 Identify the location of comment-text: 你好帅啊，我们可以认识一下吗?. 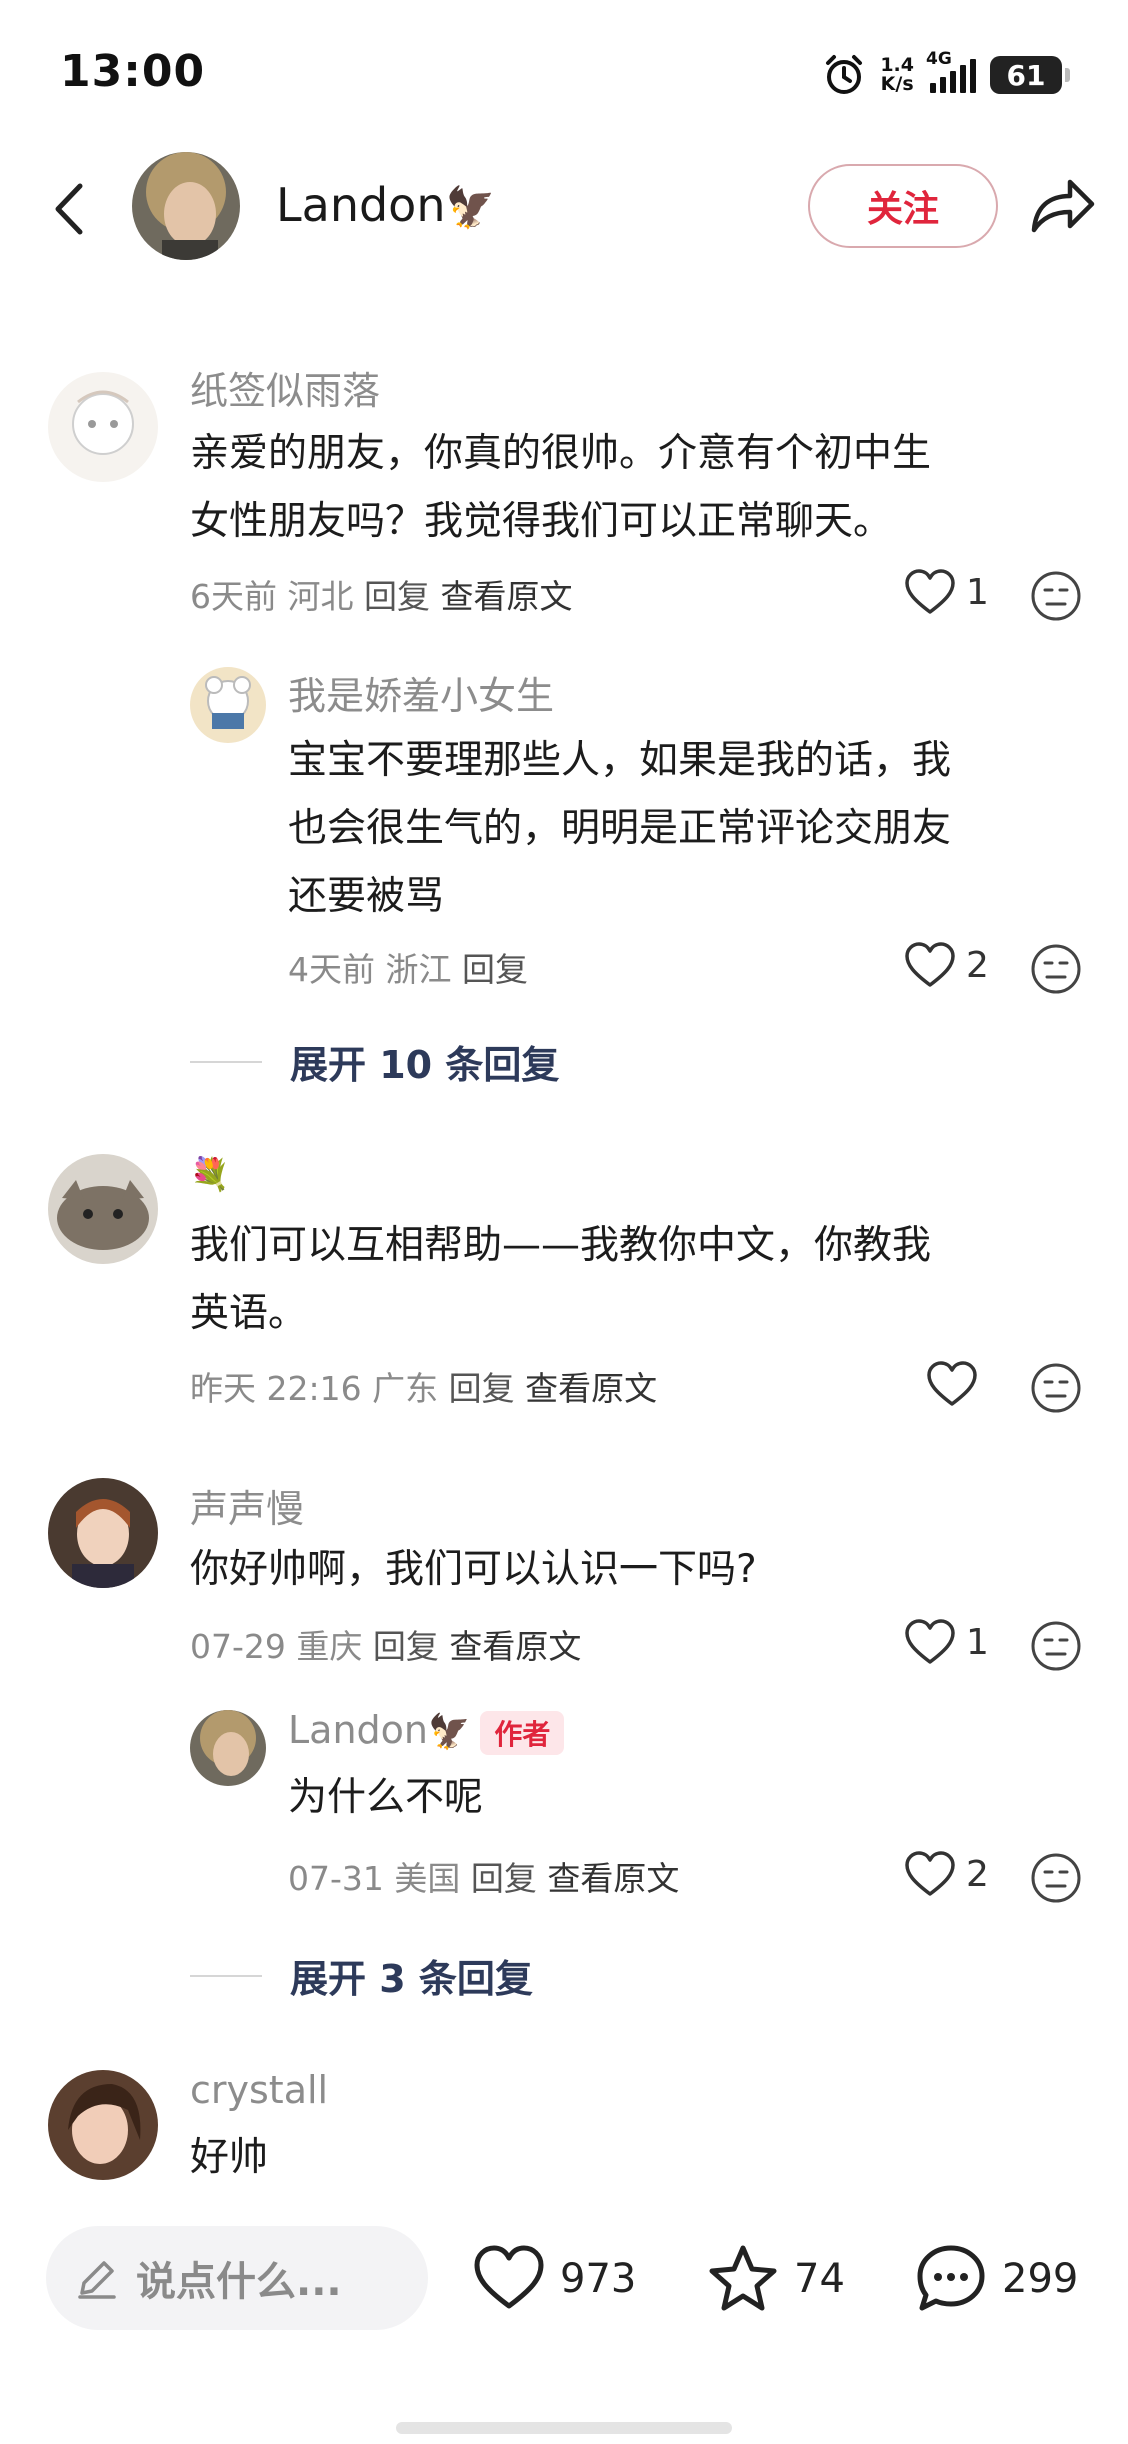
(473, 1570).